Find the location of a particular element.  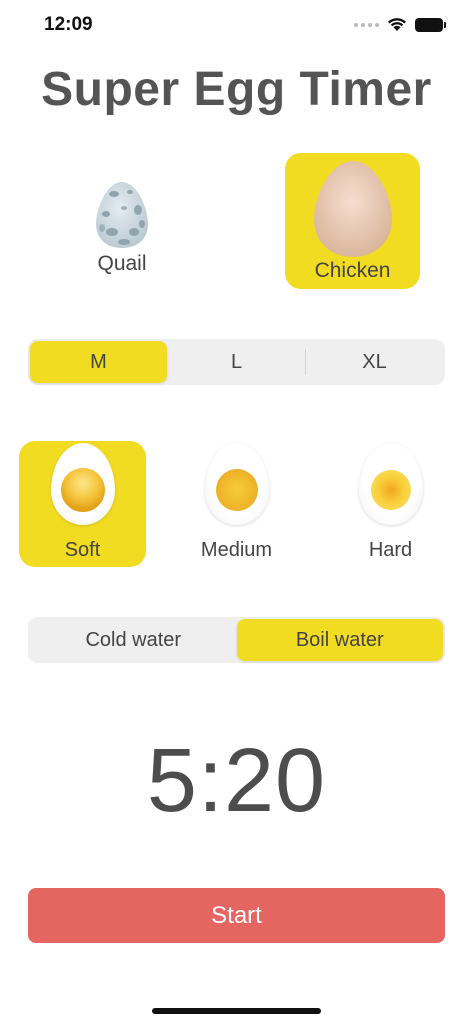

timer-display: 5:20 is located at coordinates (236, 781).